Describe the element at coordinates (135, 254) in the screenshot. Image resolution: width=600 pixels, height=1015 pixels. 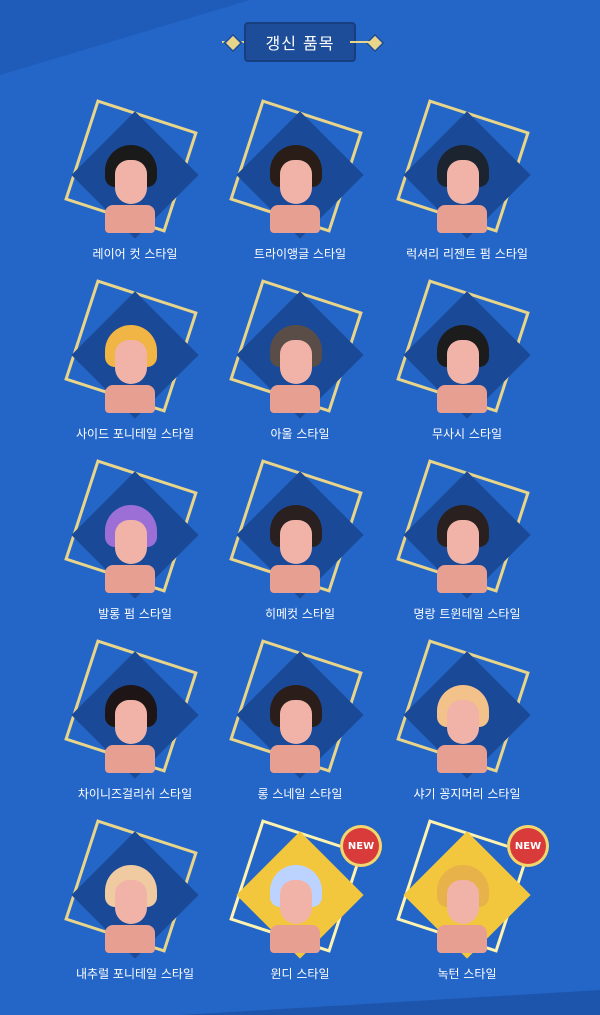
I see `item-label: 레이어 컷 스타일` at that location.